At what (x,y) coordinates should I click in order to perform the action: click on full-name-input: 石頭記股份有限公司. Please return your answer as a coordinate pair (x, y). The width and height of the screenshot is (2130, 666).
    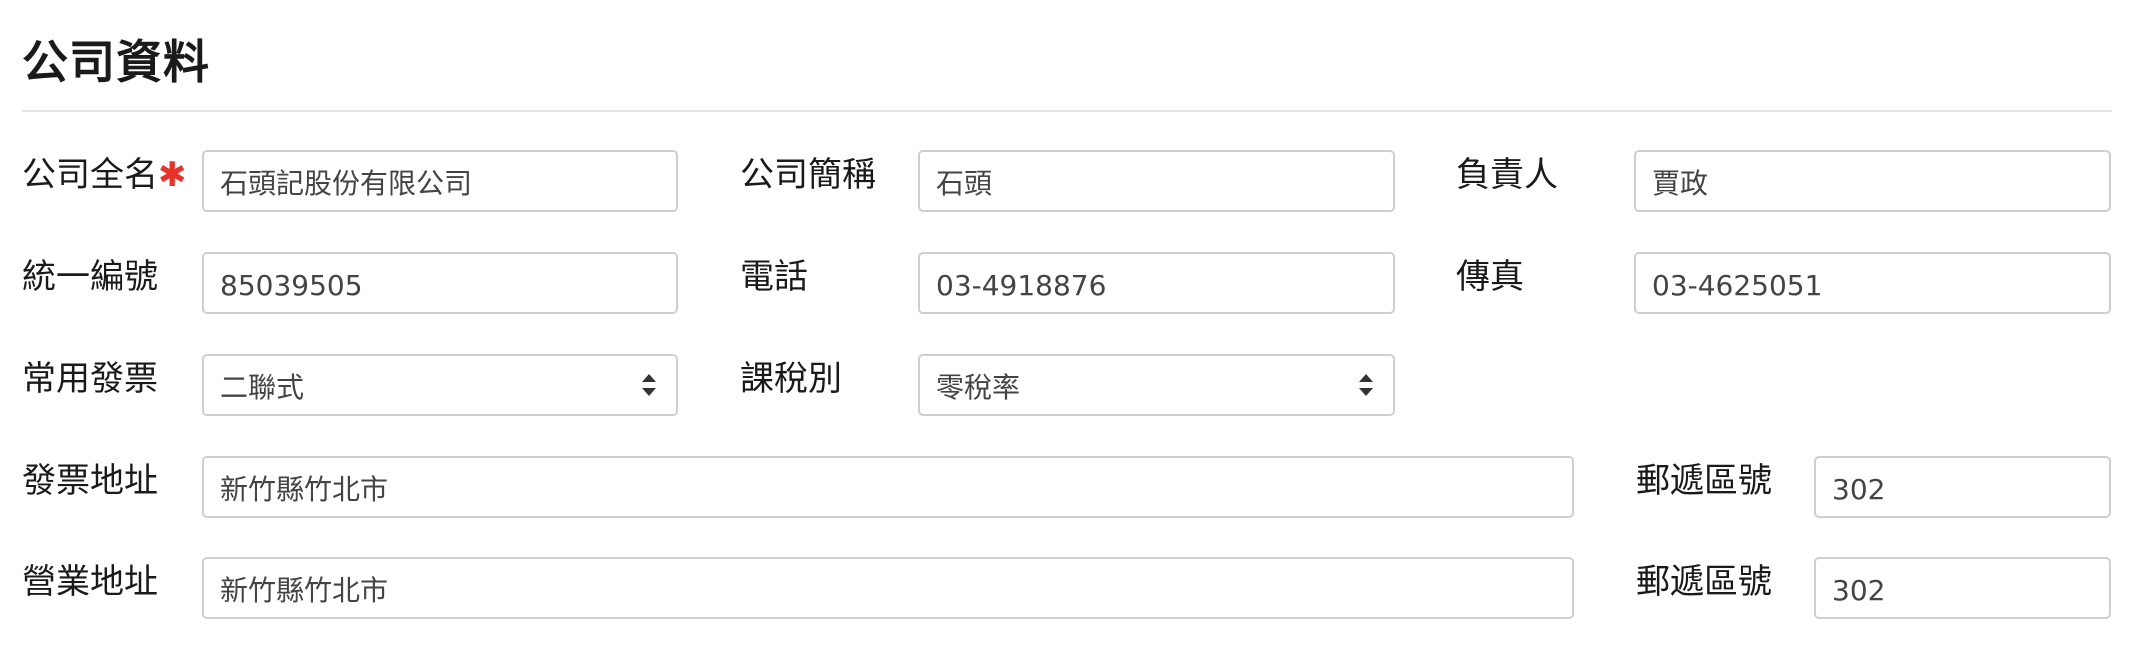
    Looking at the image, I should click on (440, 181).